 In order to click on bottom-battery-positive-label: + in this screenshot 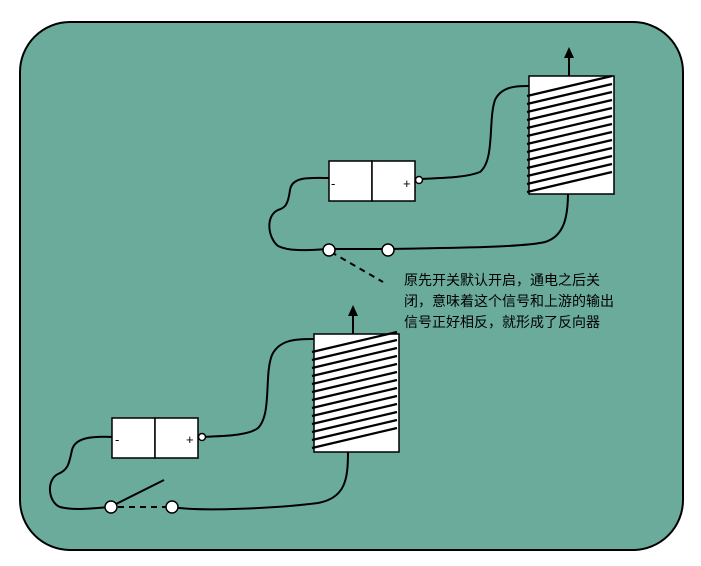, I will do `click(190, 439)`.